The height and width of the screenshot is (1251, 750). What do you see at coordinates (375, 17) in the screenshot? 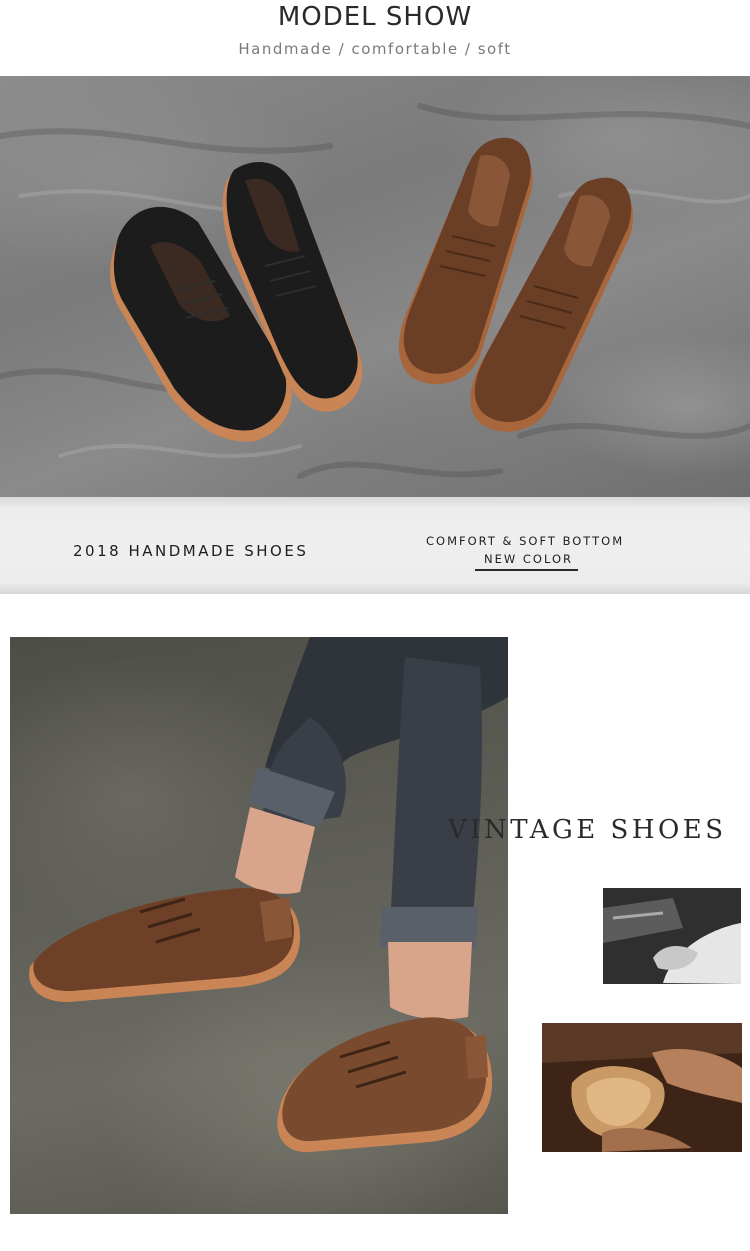
I see `section-title: MODEL SHOW` at bounding box center [375, 17].